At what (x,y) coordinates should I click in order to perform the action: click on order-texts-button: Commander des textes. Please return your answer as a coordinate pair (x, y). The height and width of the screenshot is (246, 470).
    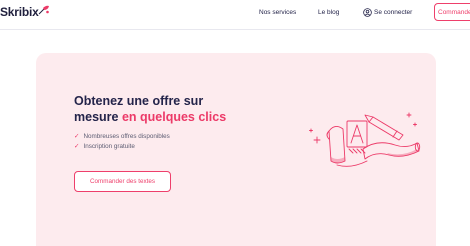
    Looking at the image, I should click on (122, 181).